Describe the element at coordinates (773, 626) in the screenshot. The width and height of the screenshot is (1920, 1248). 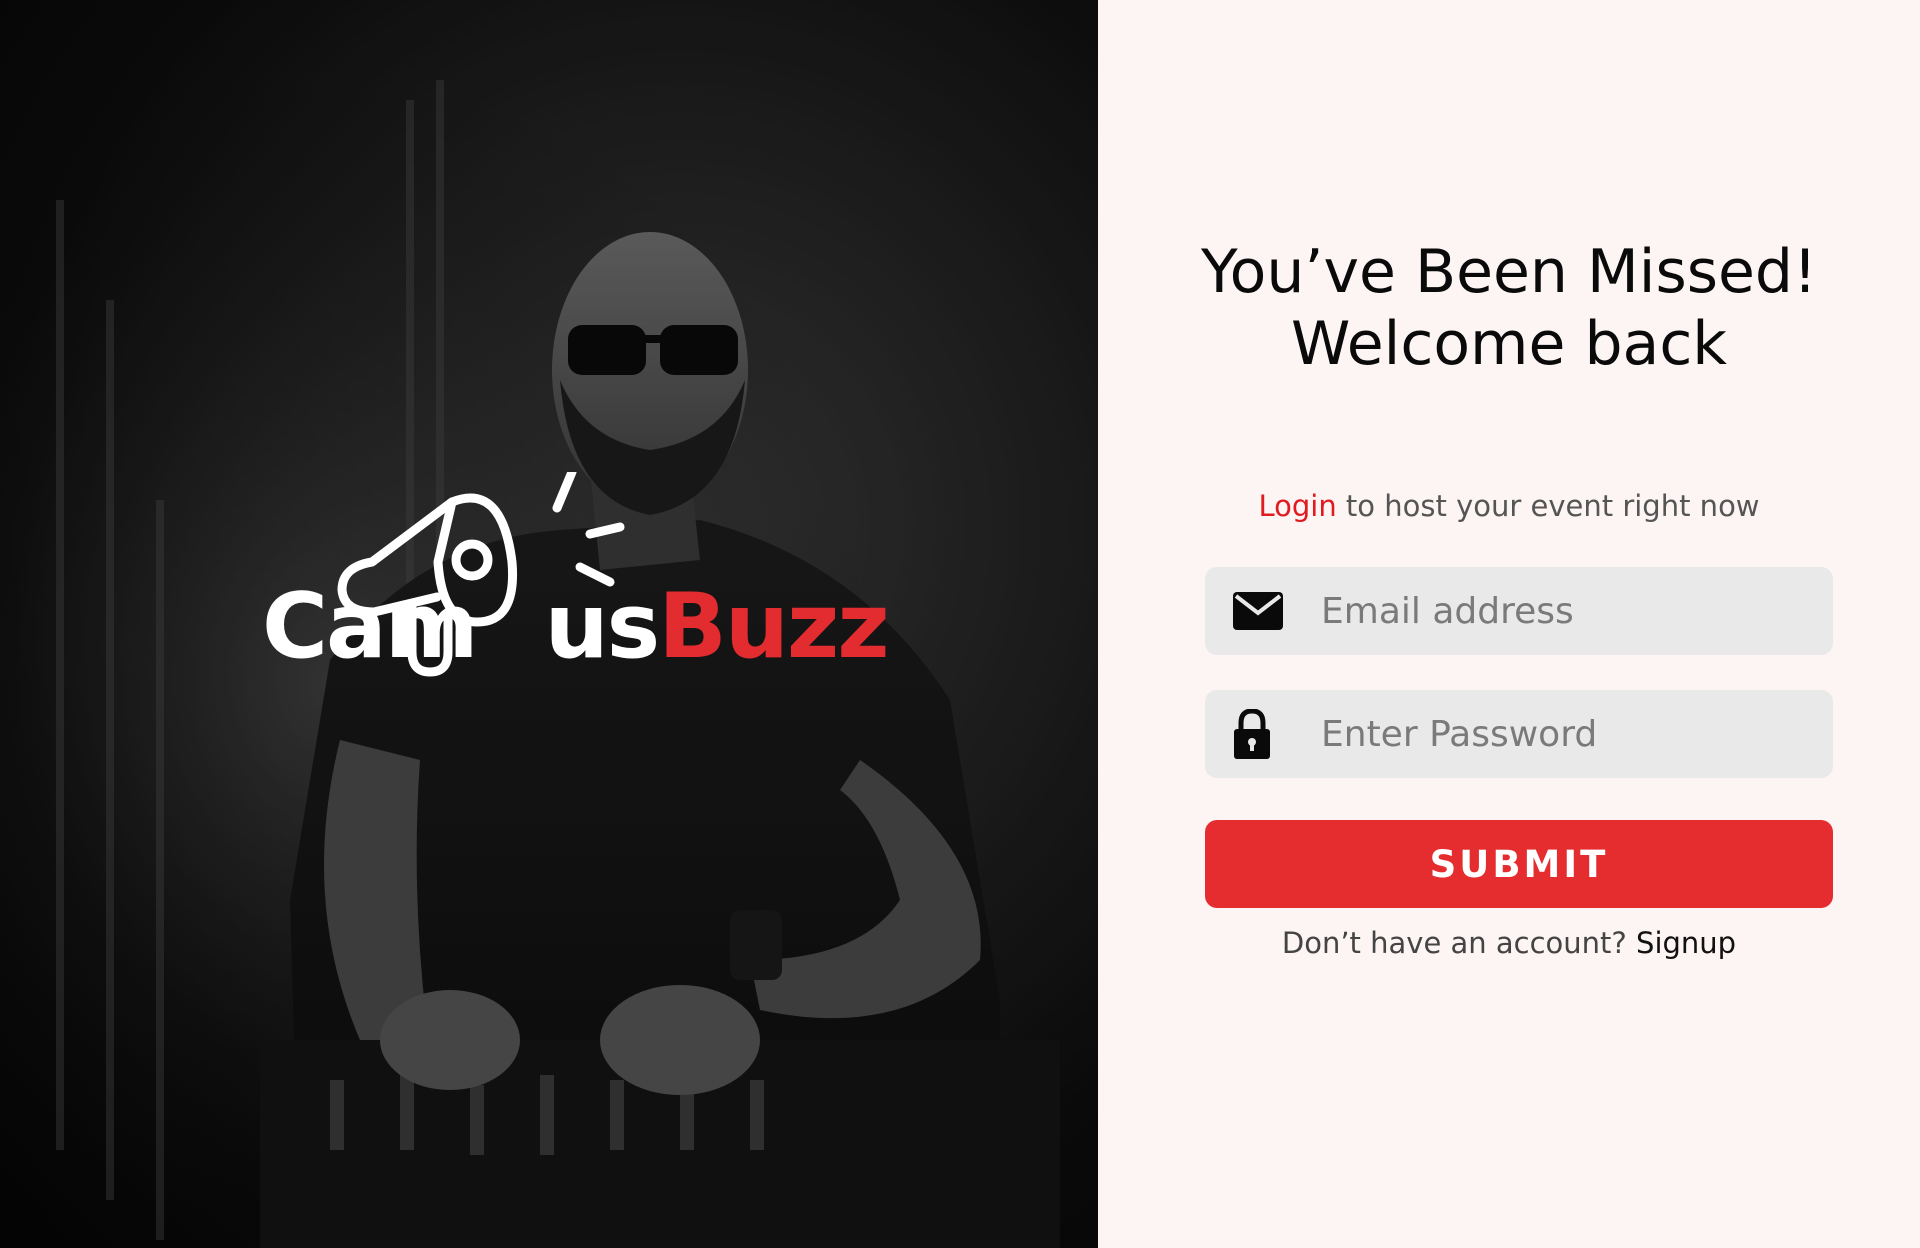
I see `brand-word-buzz: Buzz` at that location.